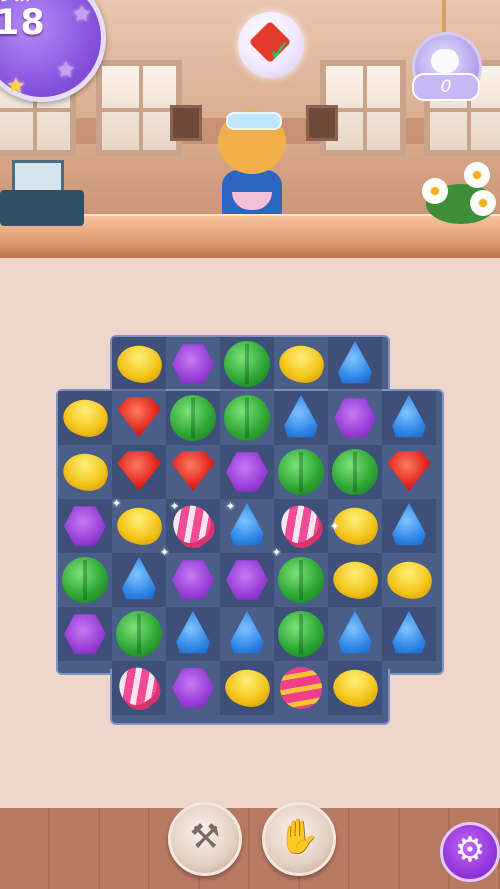 This screenshot has width=500, height=889. I want to click on goal-bubble: ✓, so click(271, 45).